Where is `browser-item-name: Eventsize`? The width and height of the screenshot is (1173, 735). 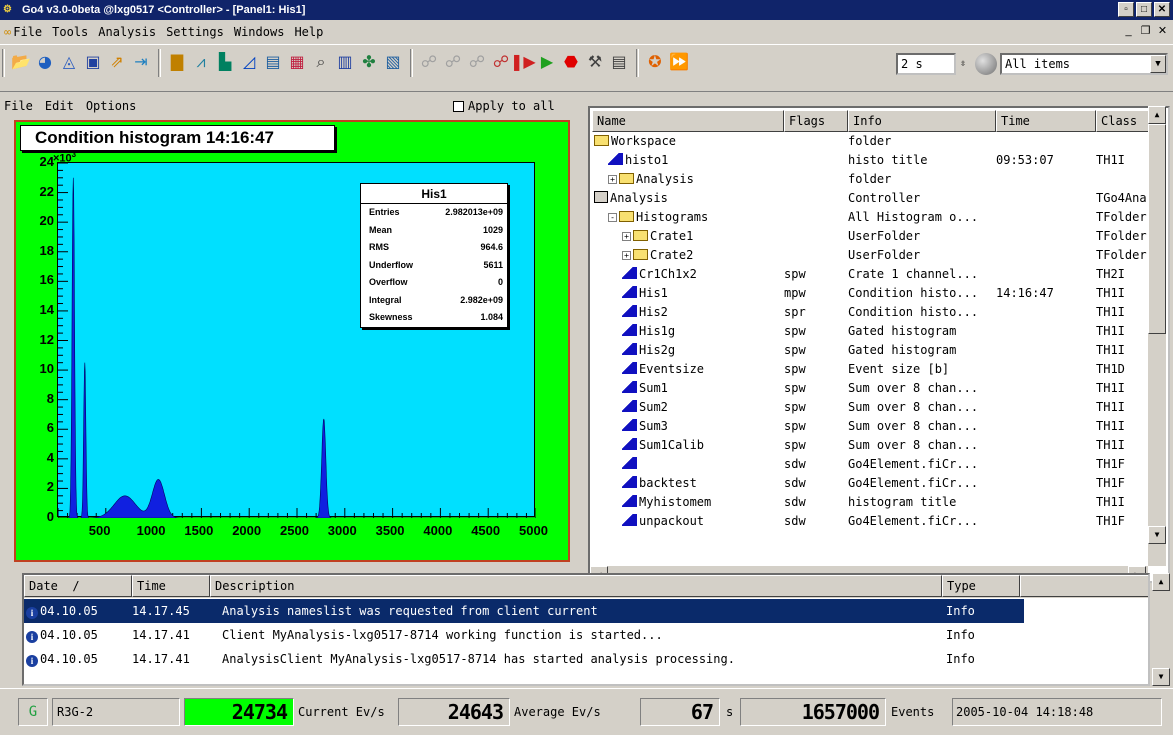 browser-item-name: Eventsize is located at coordinates (663, 369).